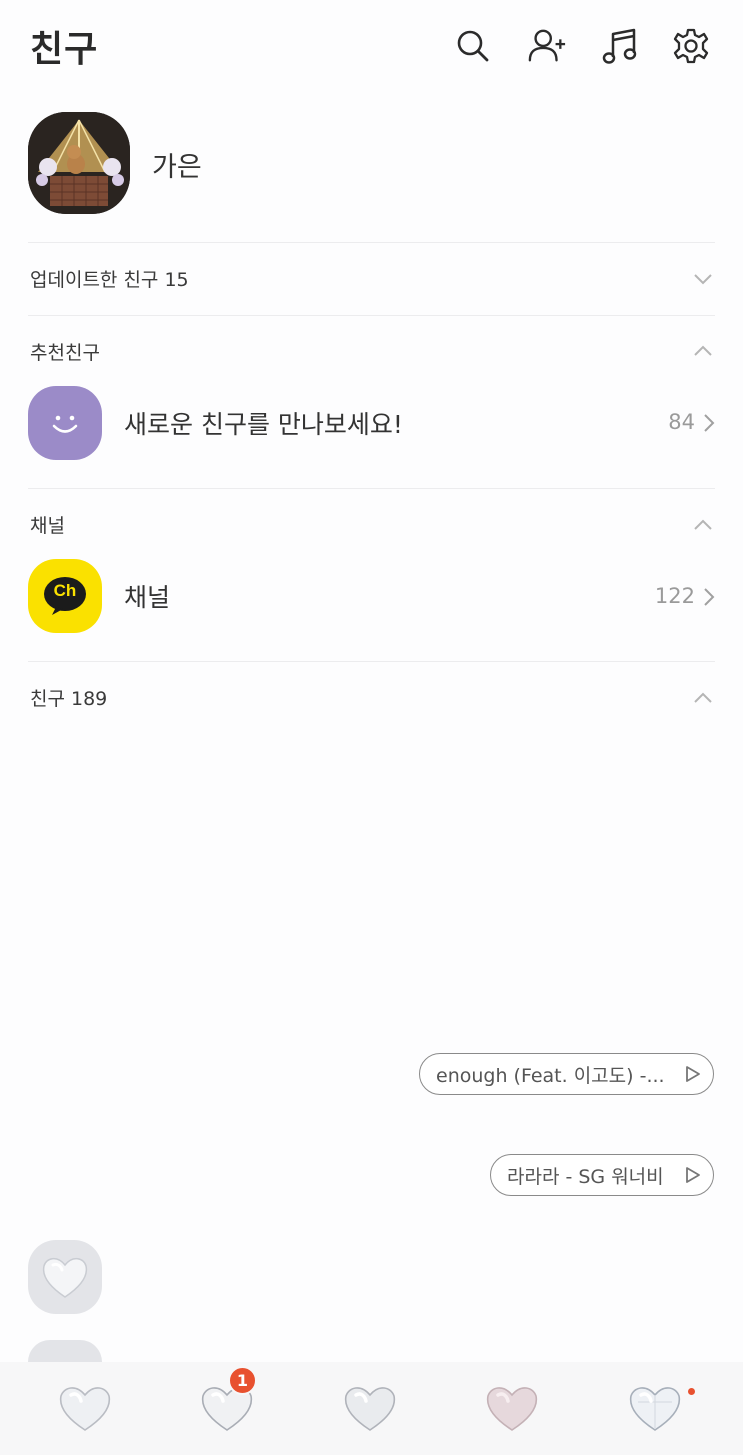  I want to click on tab-friends, so click(85, 1408).